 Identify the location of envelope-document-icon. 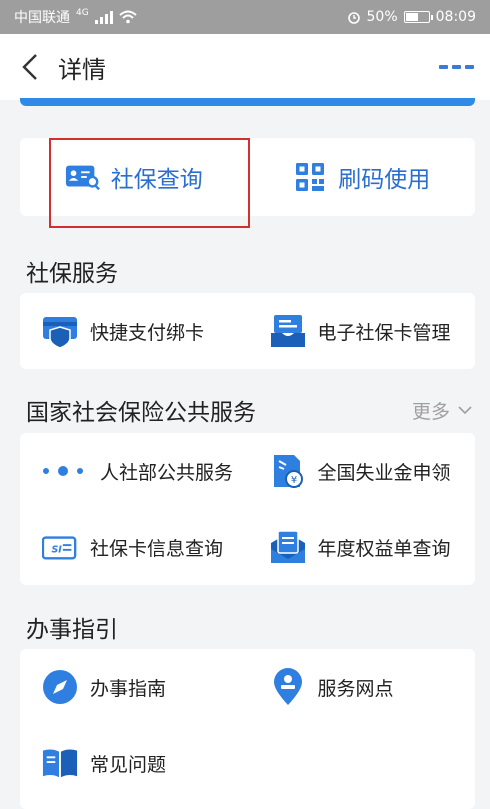
(288, 547).